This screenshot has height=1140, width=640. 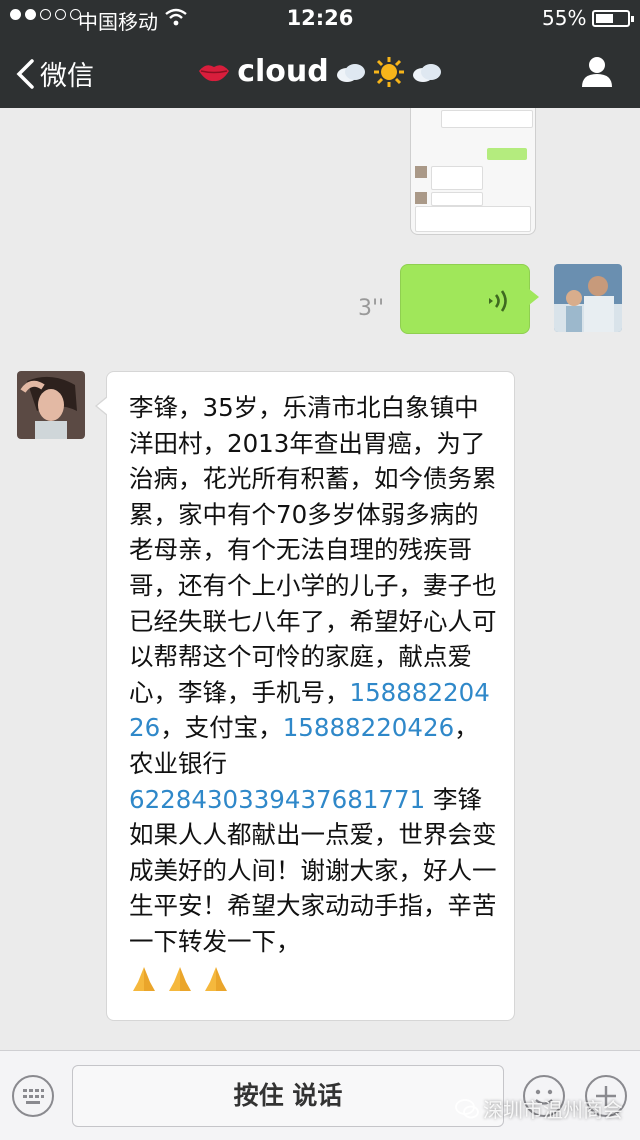 What do you see at coordinates (498, 301) in the screenshot?
I see `voice-wave-icon` at bounding box center [498, 301].